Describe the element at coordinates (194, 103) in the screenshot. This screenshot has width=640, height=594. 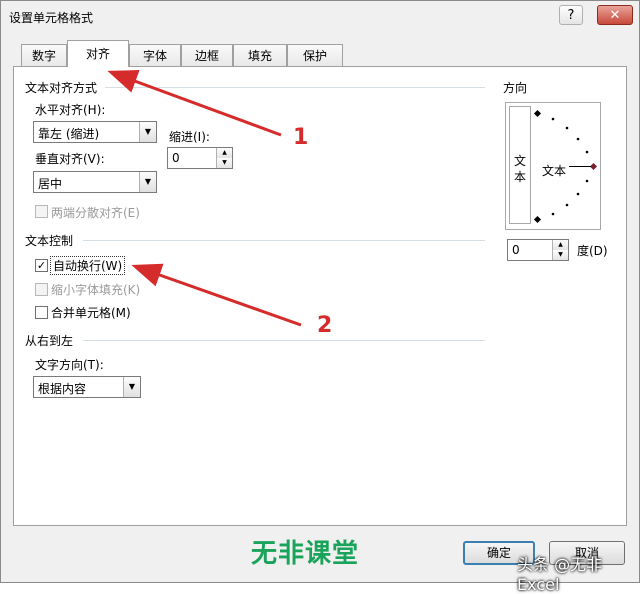
I see `arrow-to-alignment-tab` at that location.